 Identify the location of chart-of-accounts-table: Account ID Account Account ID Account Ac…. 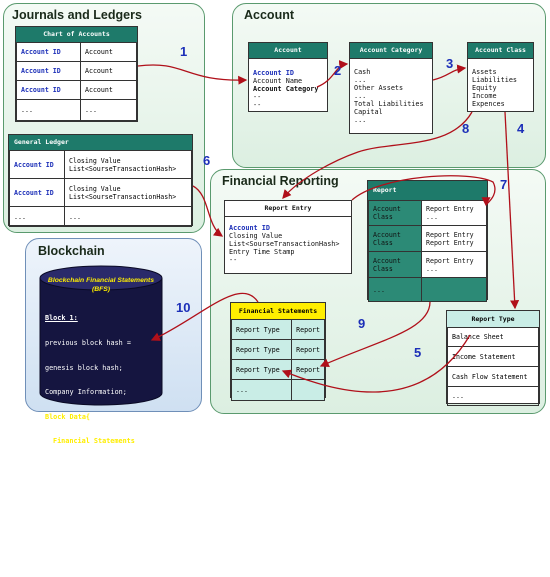
(76, 81).